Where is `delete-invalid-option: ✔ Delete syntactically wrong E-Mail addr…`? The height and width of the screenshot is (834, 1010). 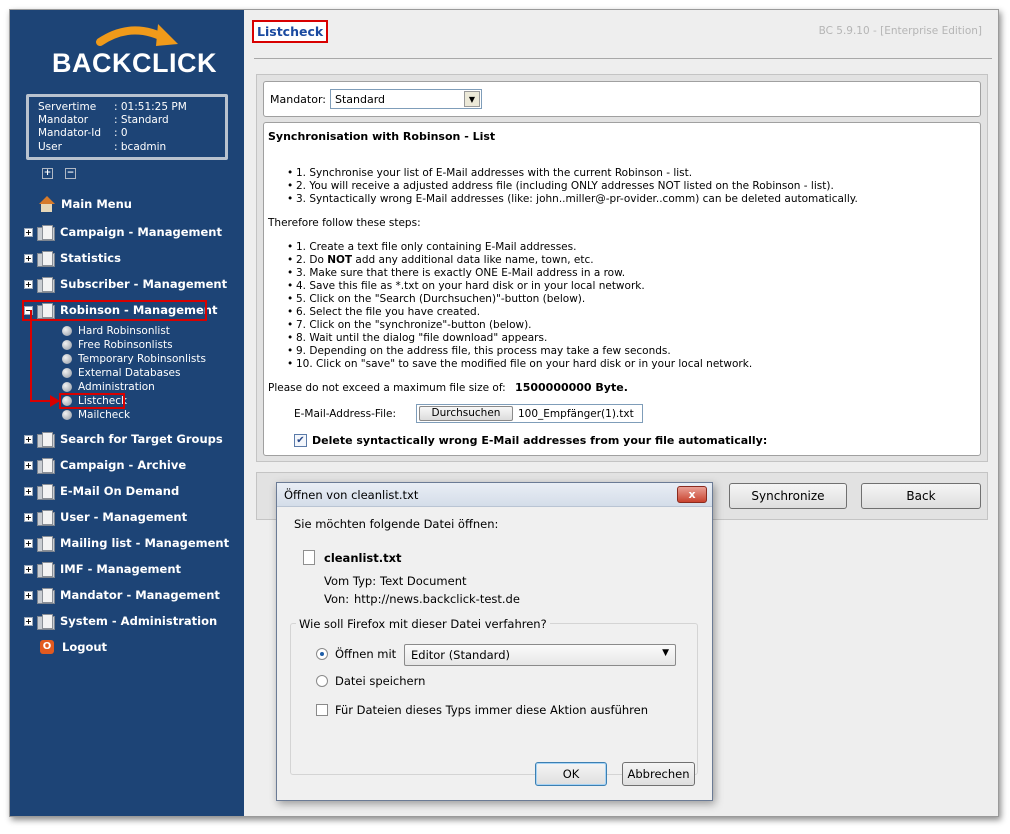
delete-invalid-option: ✔ Delete syntactically wrong E-Mail addr… is located at coordinates (530, 440).